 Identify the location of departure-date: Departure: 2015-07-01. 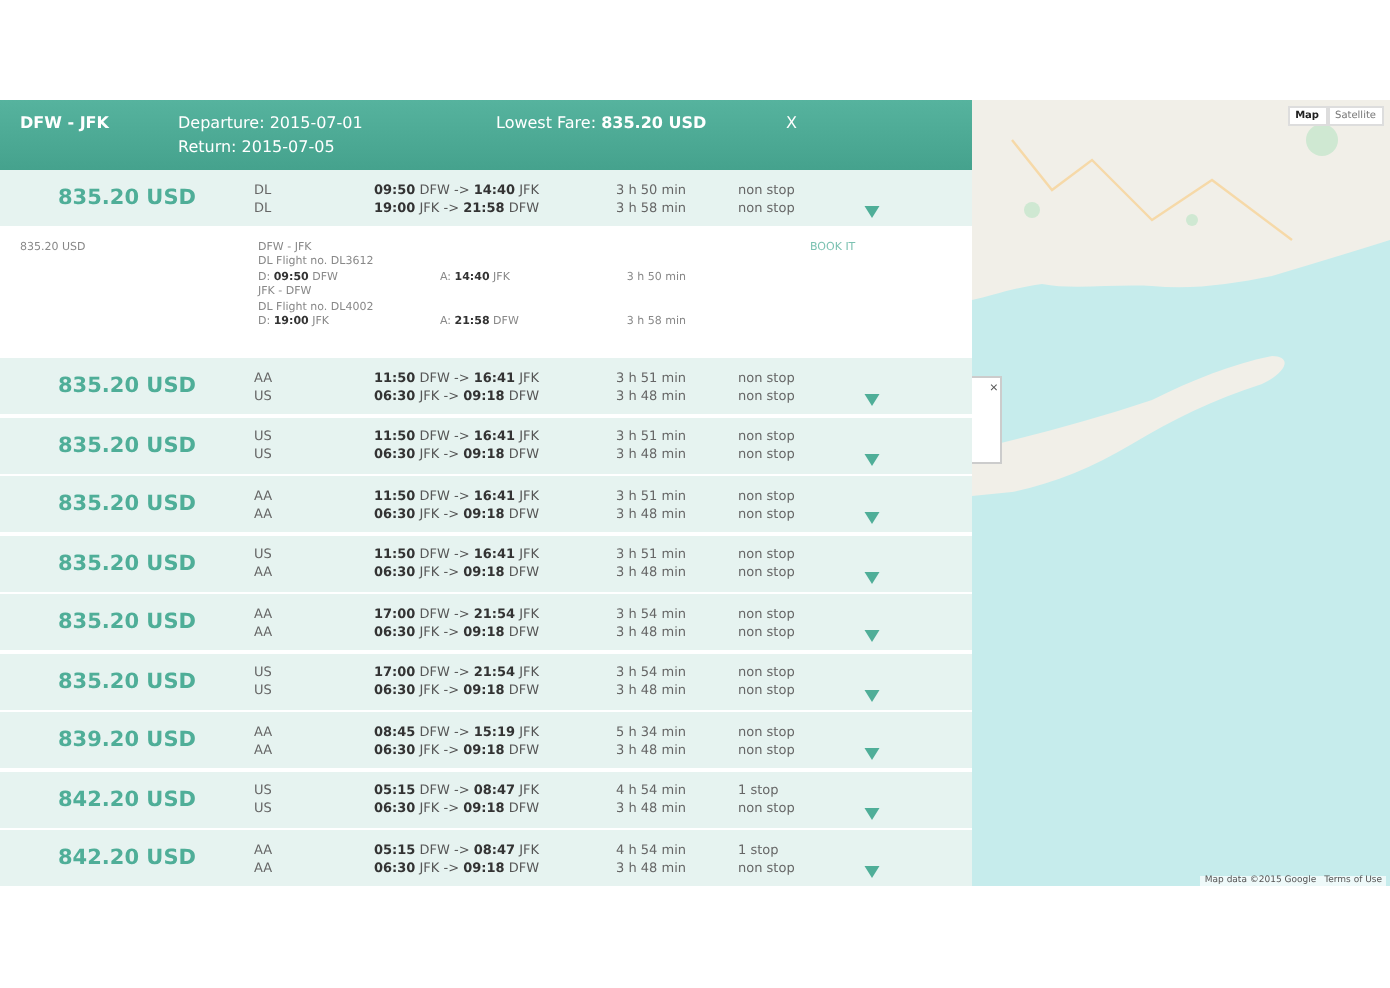
(271, 123).